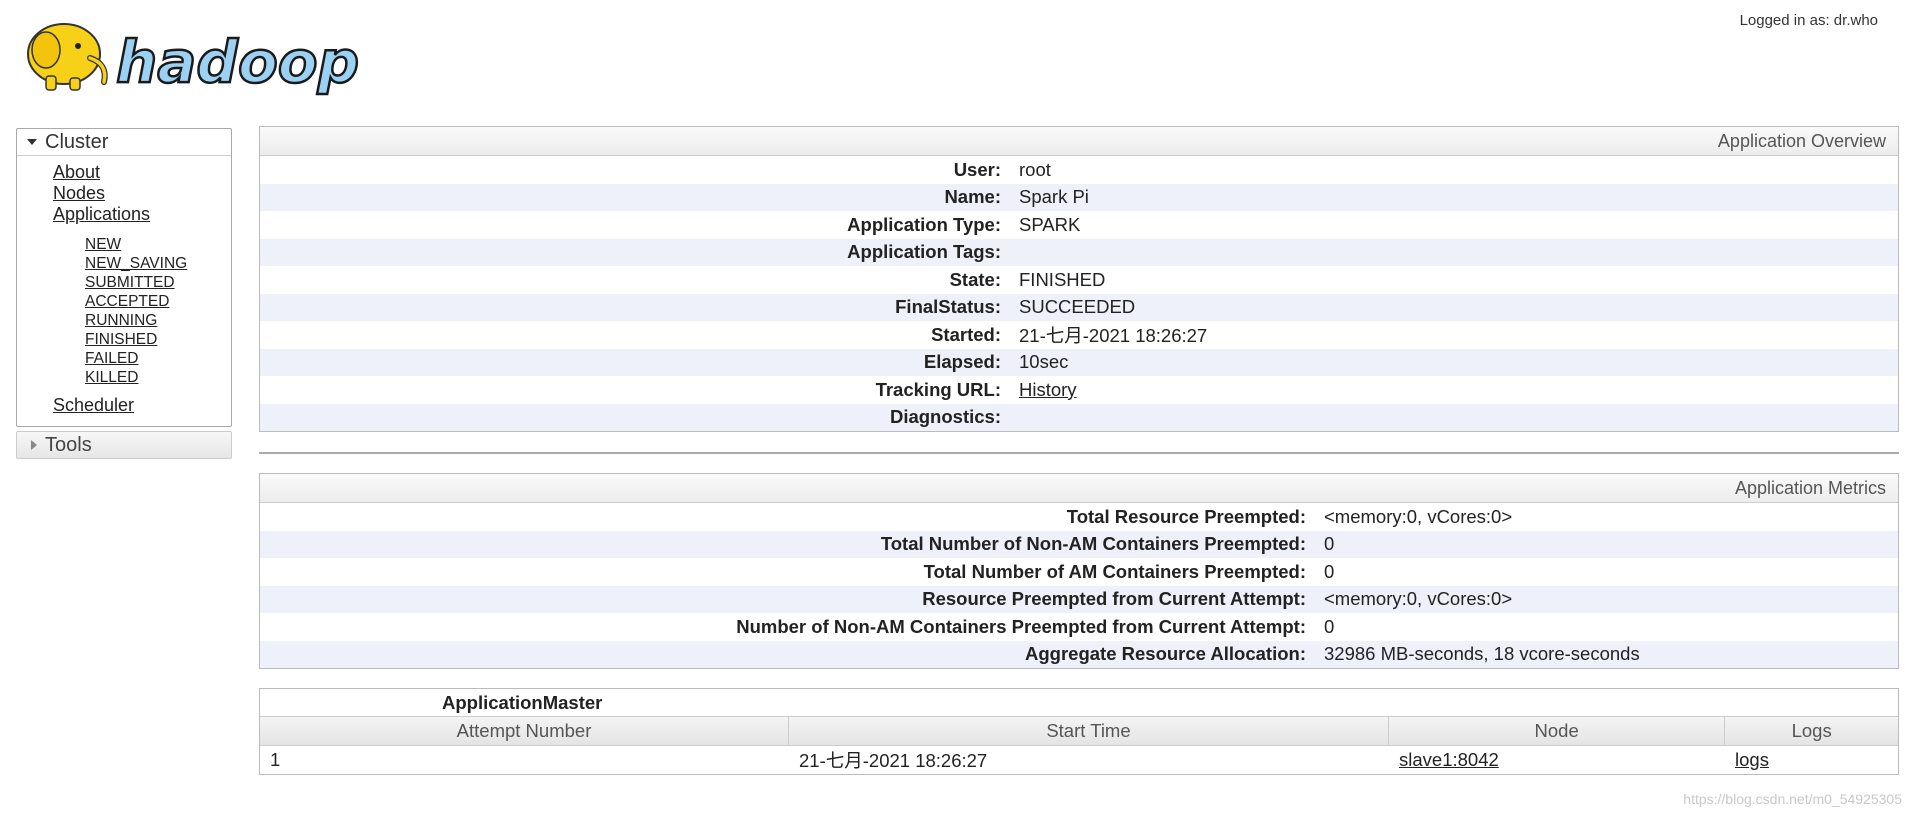 This screenshot has height=815, width=1912. Describe the element at coordinates (1079, 488) in the screenshot. I see `metrics-title: Application Metrics` at that location.